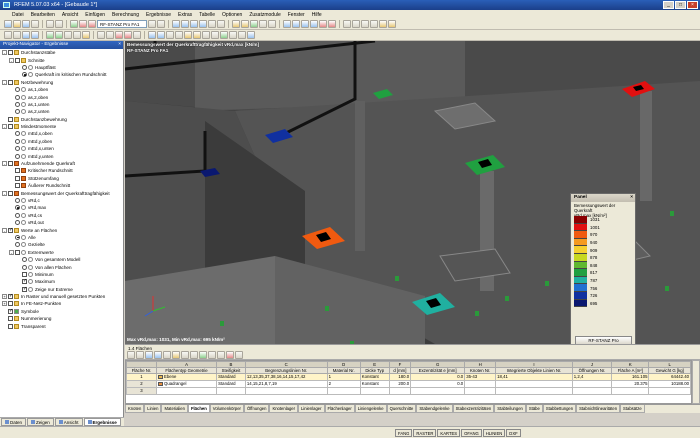  I want to click on maximize-button: □, so click(680, 5).